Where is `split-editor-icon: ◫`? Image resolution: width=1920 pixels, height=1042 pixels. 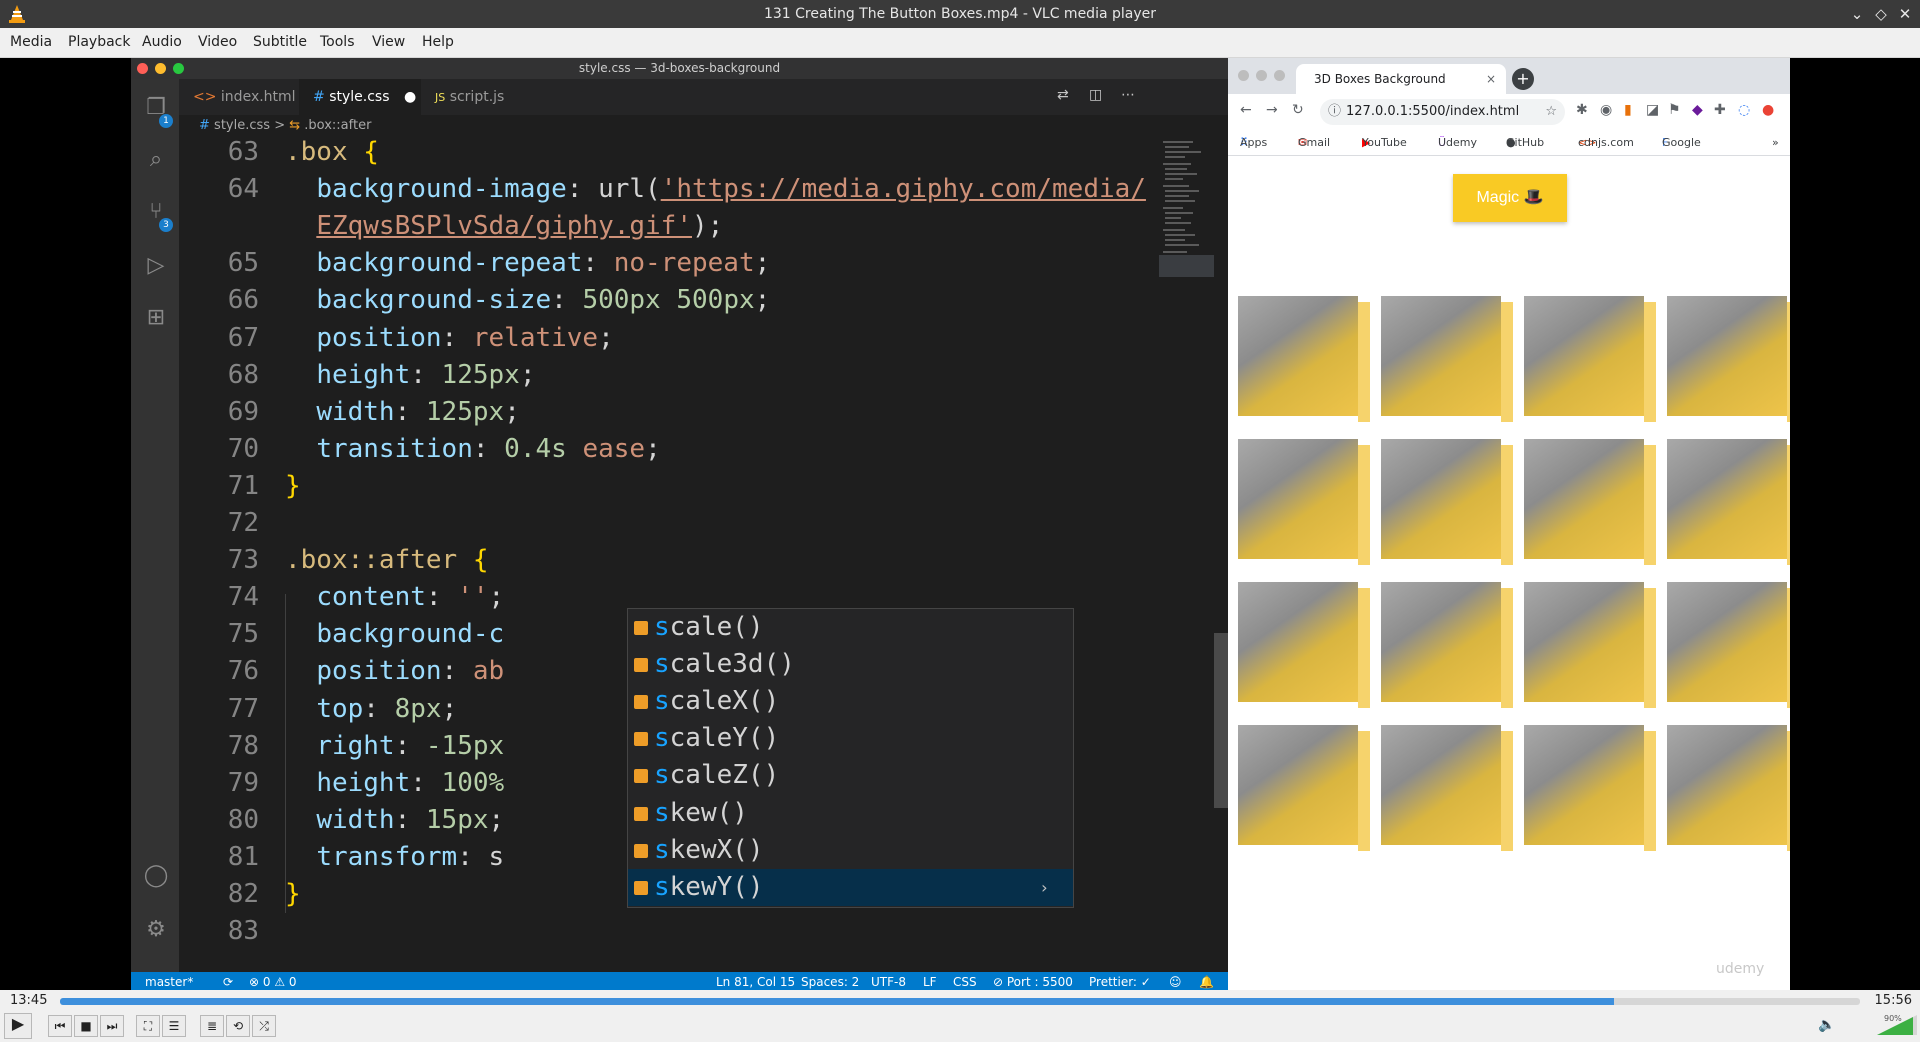
split-editor-icon: ◫ is located at coordinates (1095, 95).